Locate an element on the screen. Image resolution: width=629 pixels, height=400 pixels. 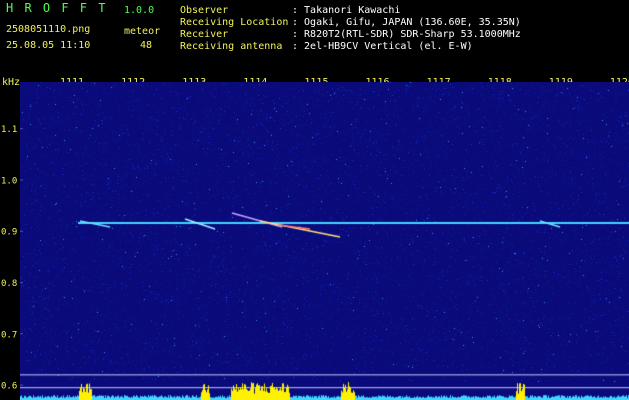
freq-tick-label: 0.9 is located at coordinates (9, 233).